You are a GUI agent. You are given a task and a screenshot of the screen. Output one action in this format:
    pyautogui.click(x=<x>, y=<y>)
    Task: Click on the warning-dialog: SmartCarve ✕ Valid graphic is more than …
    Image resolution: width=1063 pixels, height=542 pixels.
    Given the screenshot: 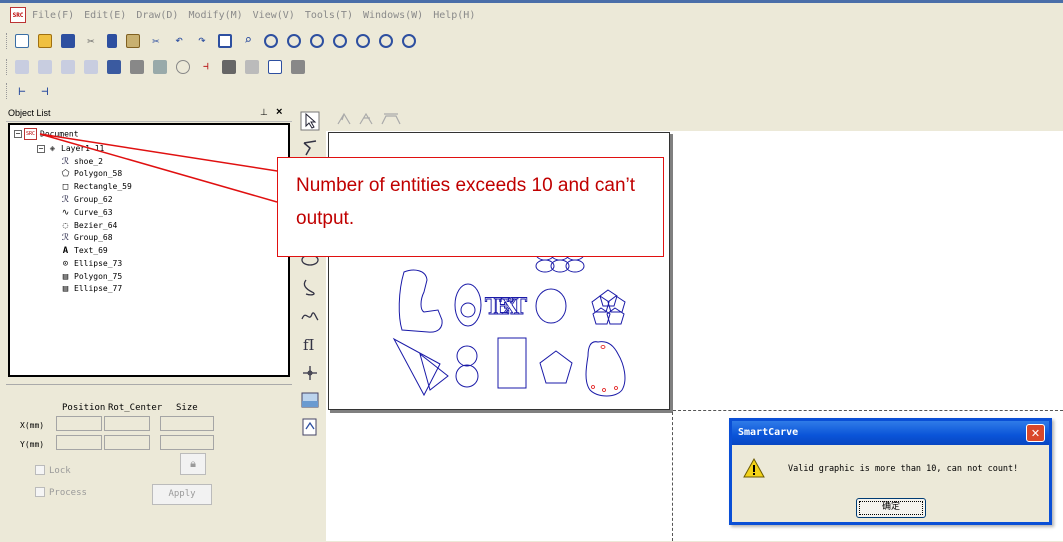 What is the action you would take?
    pyautogui.click(x=890, y=471)
    